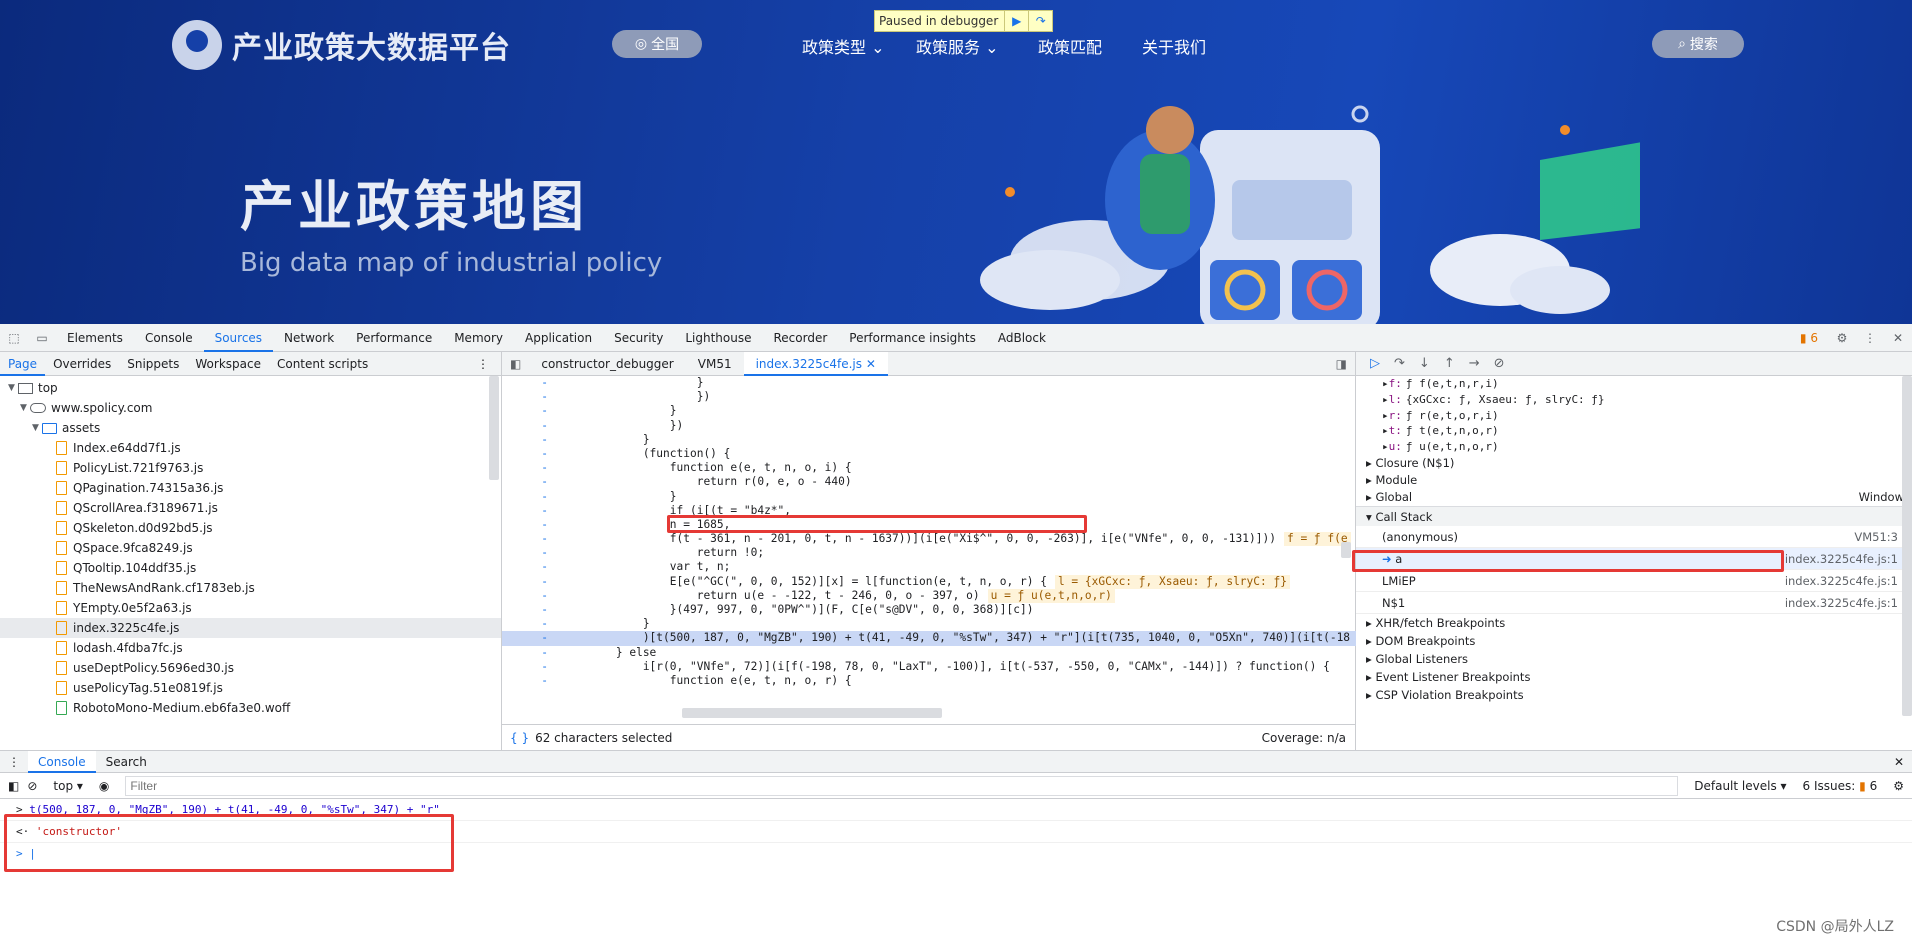 The height and width of the screenshot is (940, 1912). Describe the element at coordinates (1842, 338) in the screenshot. I see `settings-gear-icon: ⚙` at that location.